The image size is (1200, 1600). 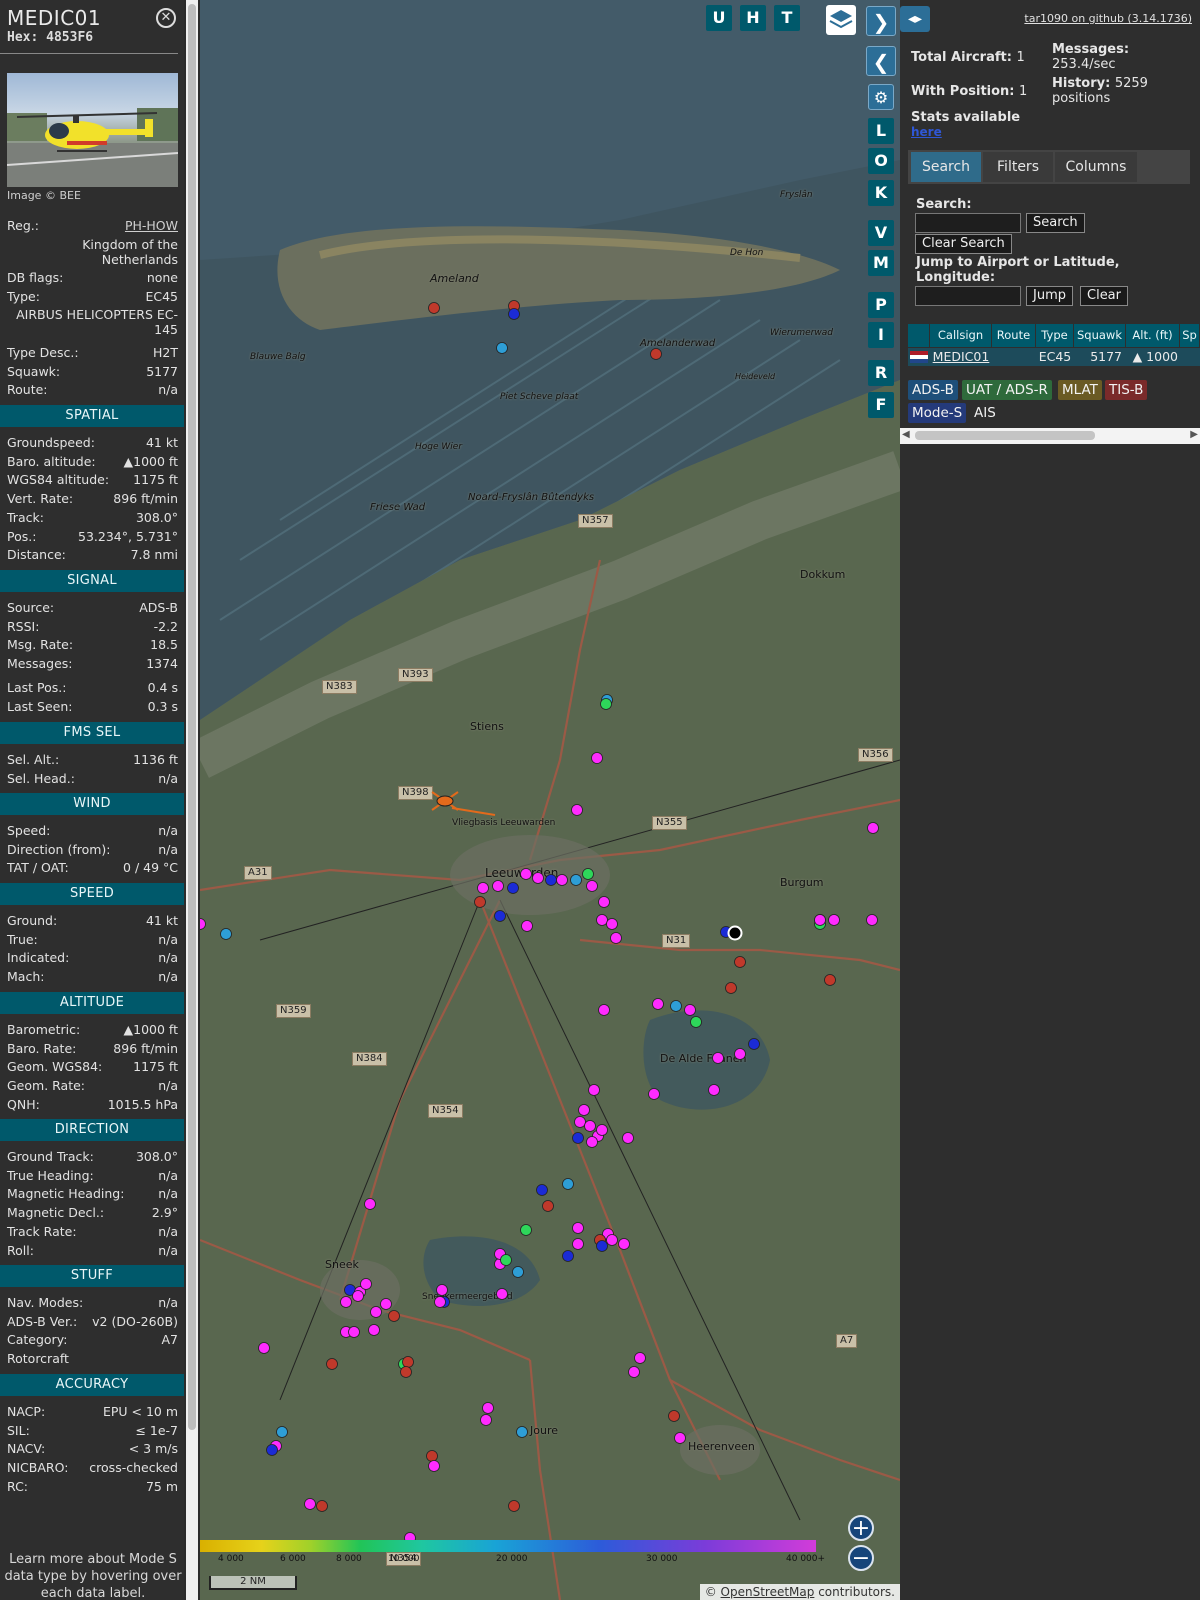 What do you see at coordinates (768, 1592) in the screenshot?
I see `osm-link: OpenStreetMap` at bounding box center [768, 1592].